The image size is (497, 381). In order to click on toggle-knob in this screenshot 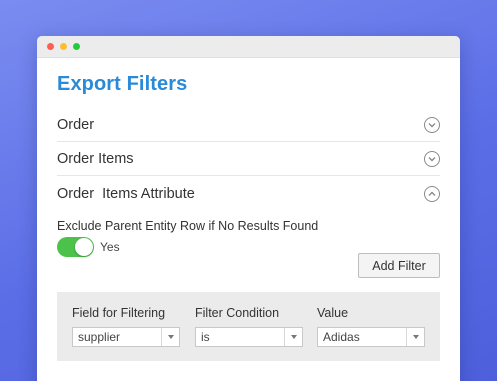, I will do `click(84, 247)`.